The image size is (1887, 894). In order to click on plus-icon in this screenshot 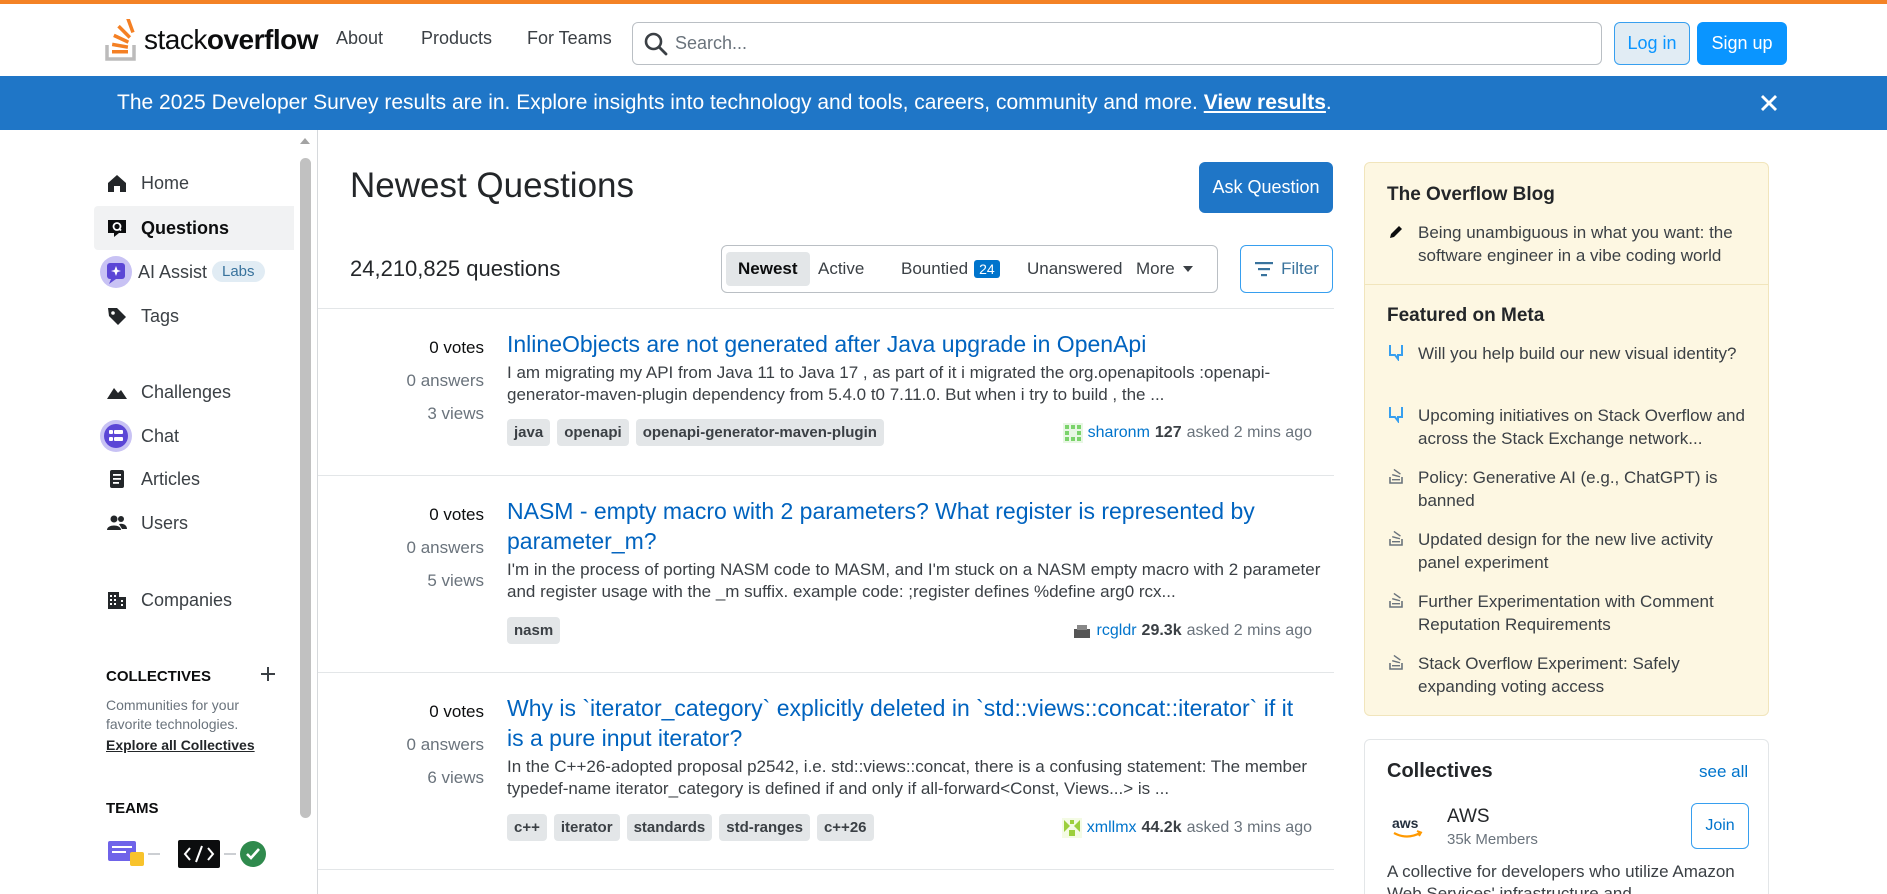, I will do `click(268, 674)`.